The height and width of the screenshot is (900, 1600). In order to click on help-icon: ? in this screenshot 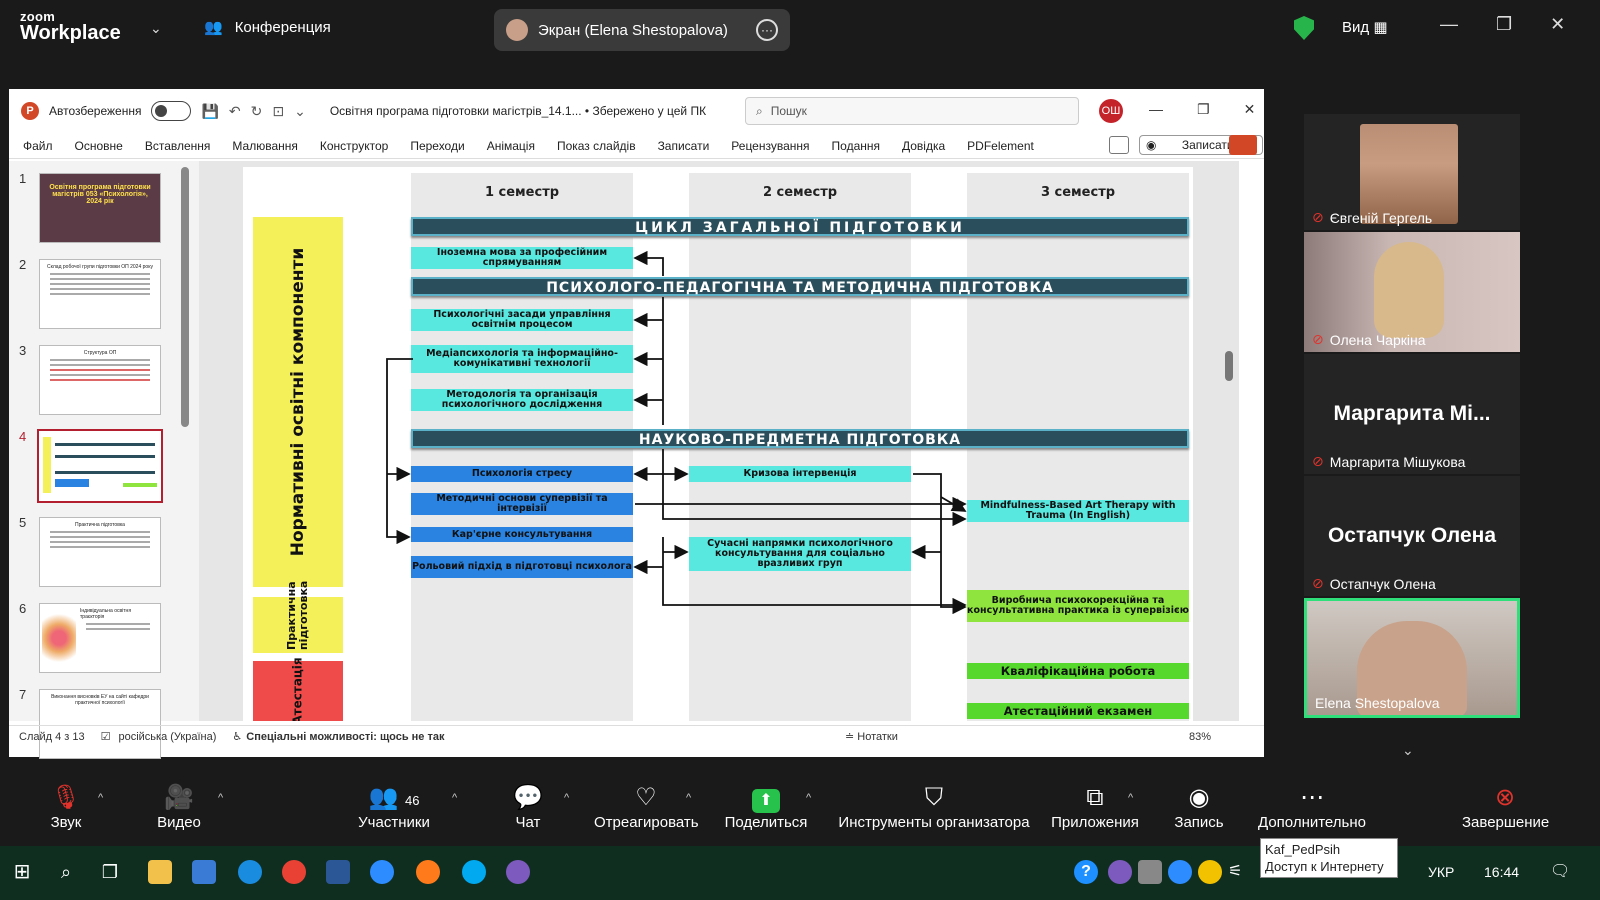, I will do `click(1086, 872)`.